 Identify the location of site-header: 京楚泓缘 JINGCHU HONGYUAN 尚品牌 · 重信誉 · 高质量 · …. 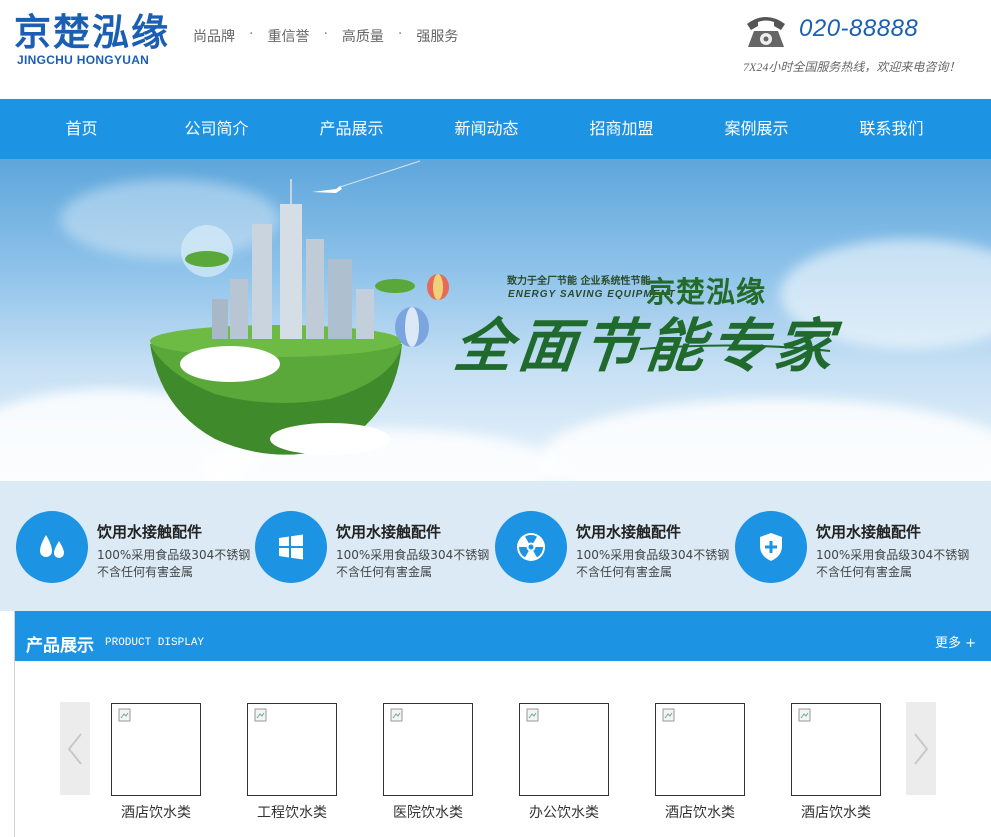
(495, 49).